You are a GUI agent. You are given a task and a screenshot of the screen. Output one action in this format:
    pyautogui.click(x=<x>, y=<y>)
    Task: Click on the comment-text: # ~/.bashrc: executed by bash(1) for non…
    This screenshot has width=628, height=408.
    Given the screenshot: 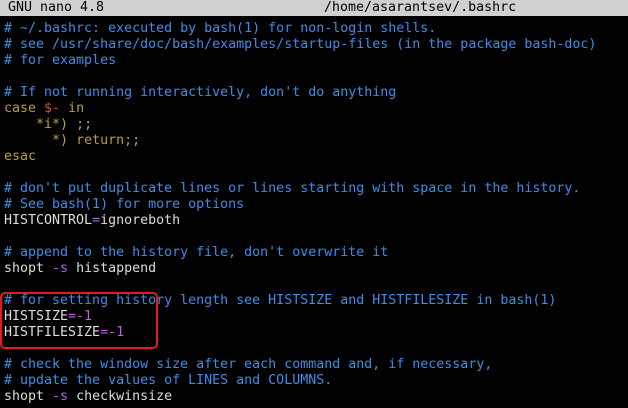 What is the action you would take?
    pyautogui.click(x=220, y=28)
    